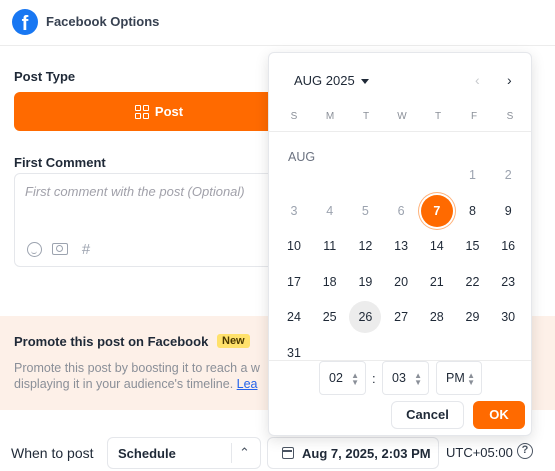  I want to click on hour-value: 02, so click(336, 378).